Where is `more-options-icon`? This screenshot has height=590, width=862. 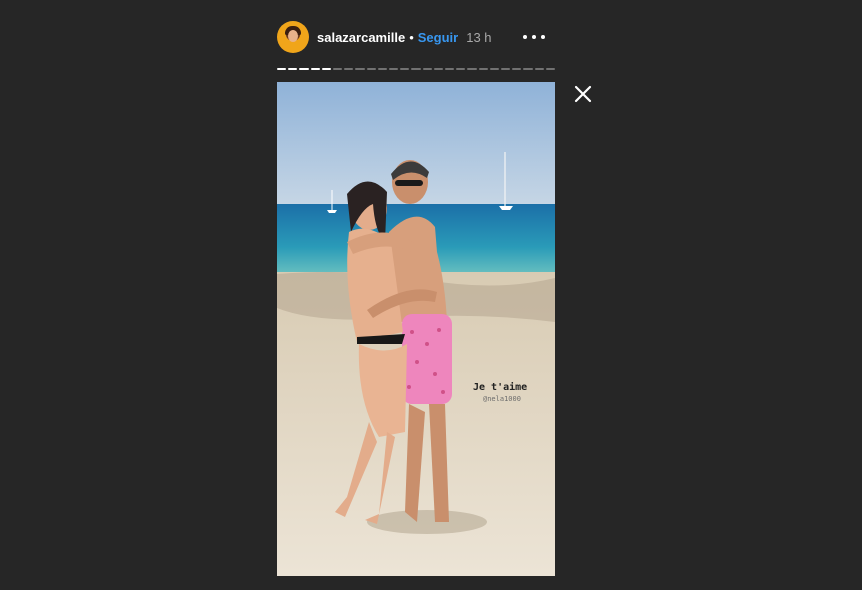
more-options-icon is located at coordinates (534, 37).